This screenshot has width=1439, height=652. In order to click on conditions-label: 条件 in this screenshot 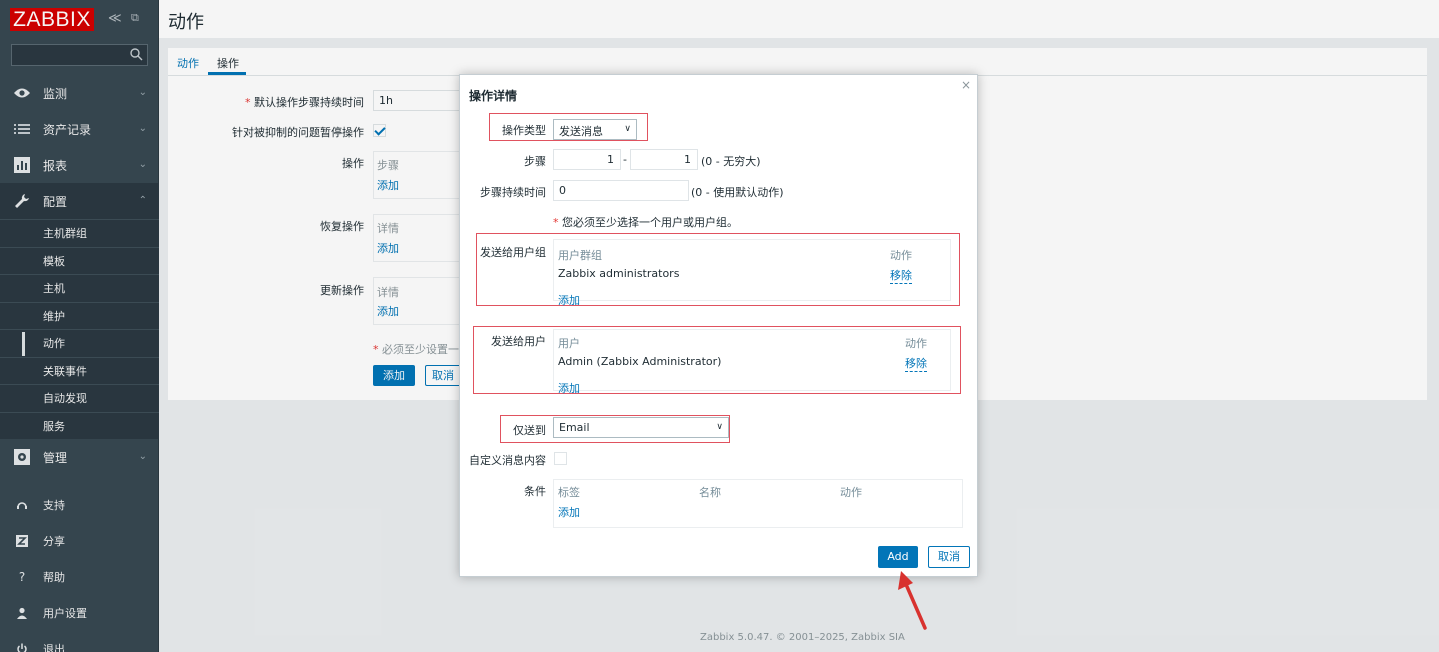, I will do `click(535, 491)`.